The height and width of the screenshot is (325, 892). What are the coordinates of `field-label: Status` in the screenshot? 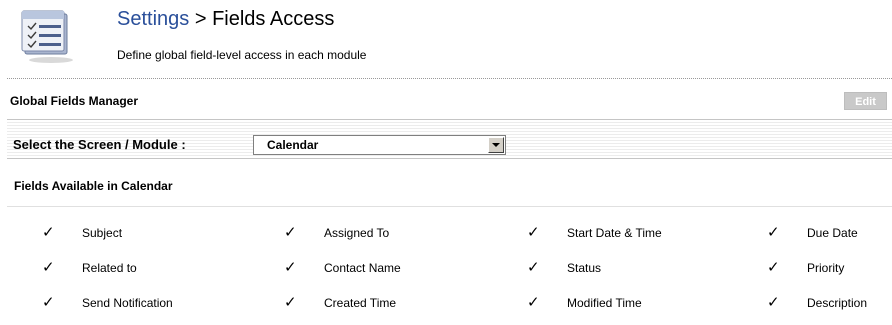 It's located at (584, 268).